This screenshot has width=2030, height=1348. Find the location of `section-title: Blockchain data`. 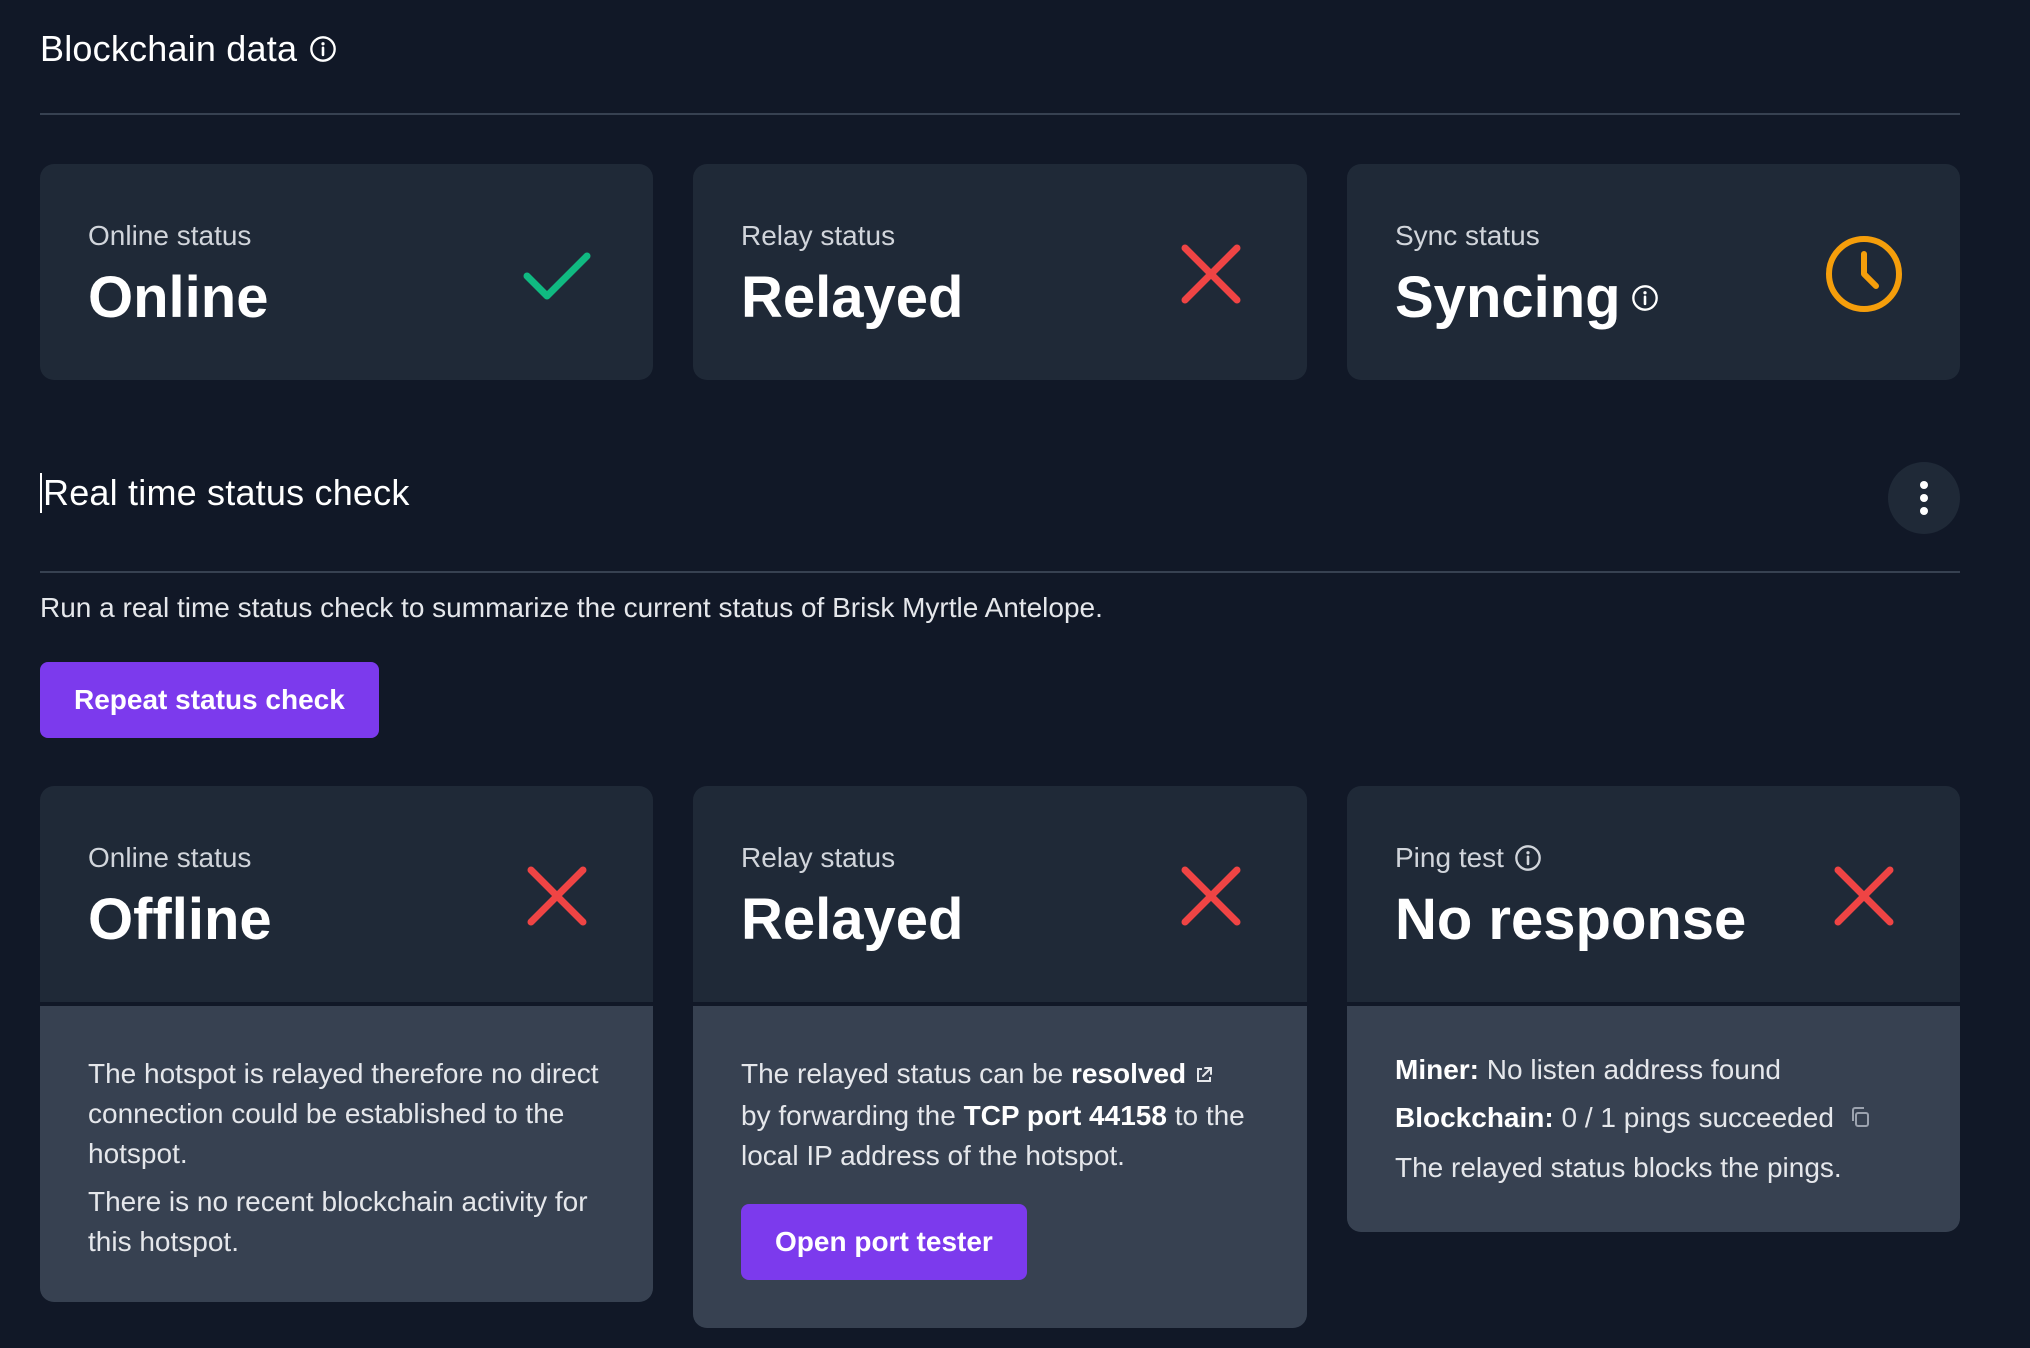

section-title: Blockchain data is located at coordinates (169, 48).